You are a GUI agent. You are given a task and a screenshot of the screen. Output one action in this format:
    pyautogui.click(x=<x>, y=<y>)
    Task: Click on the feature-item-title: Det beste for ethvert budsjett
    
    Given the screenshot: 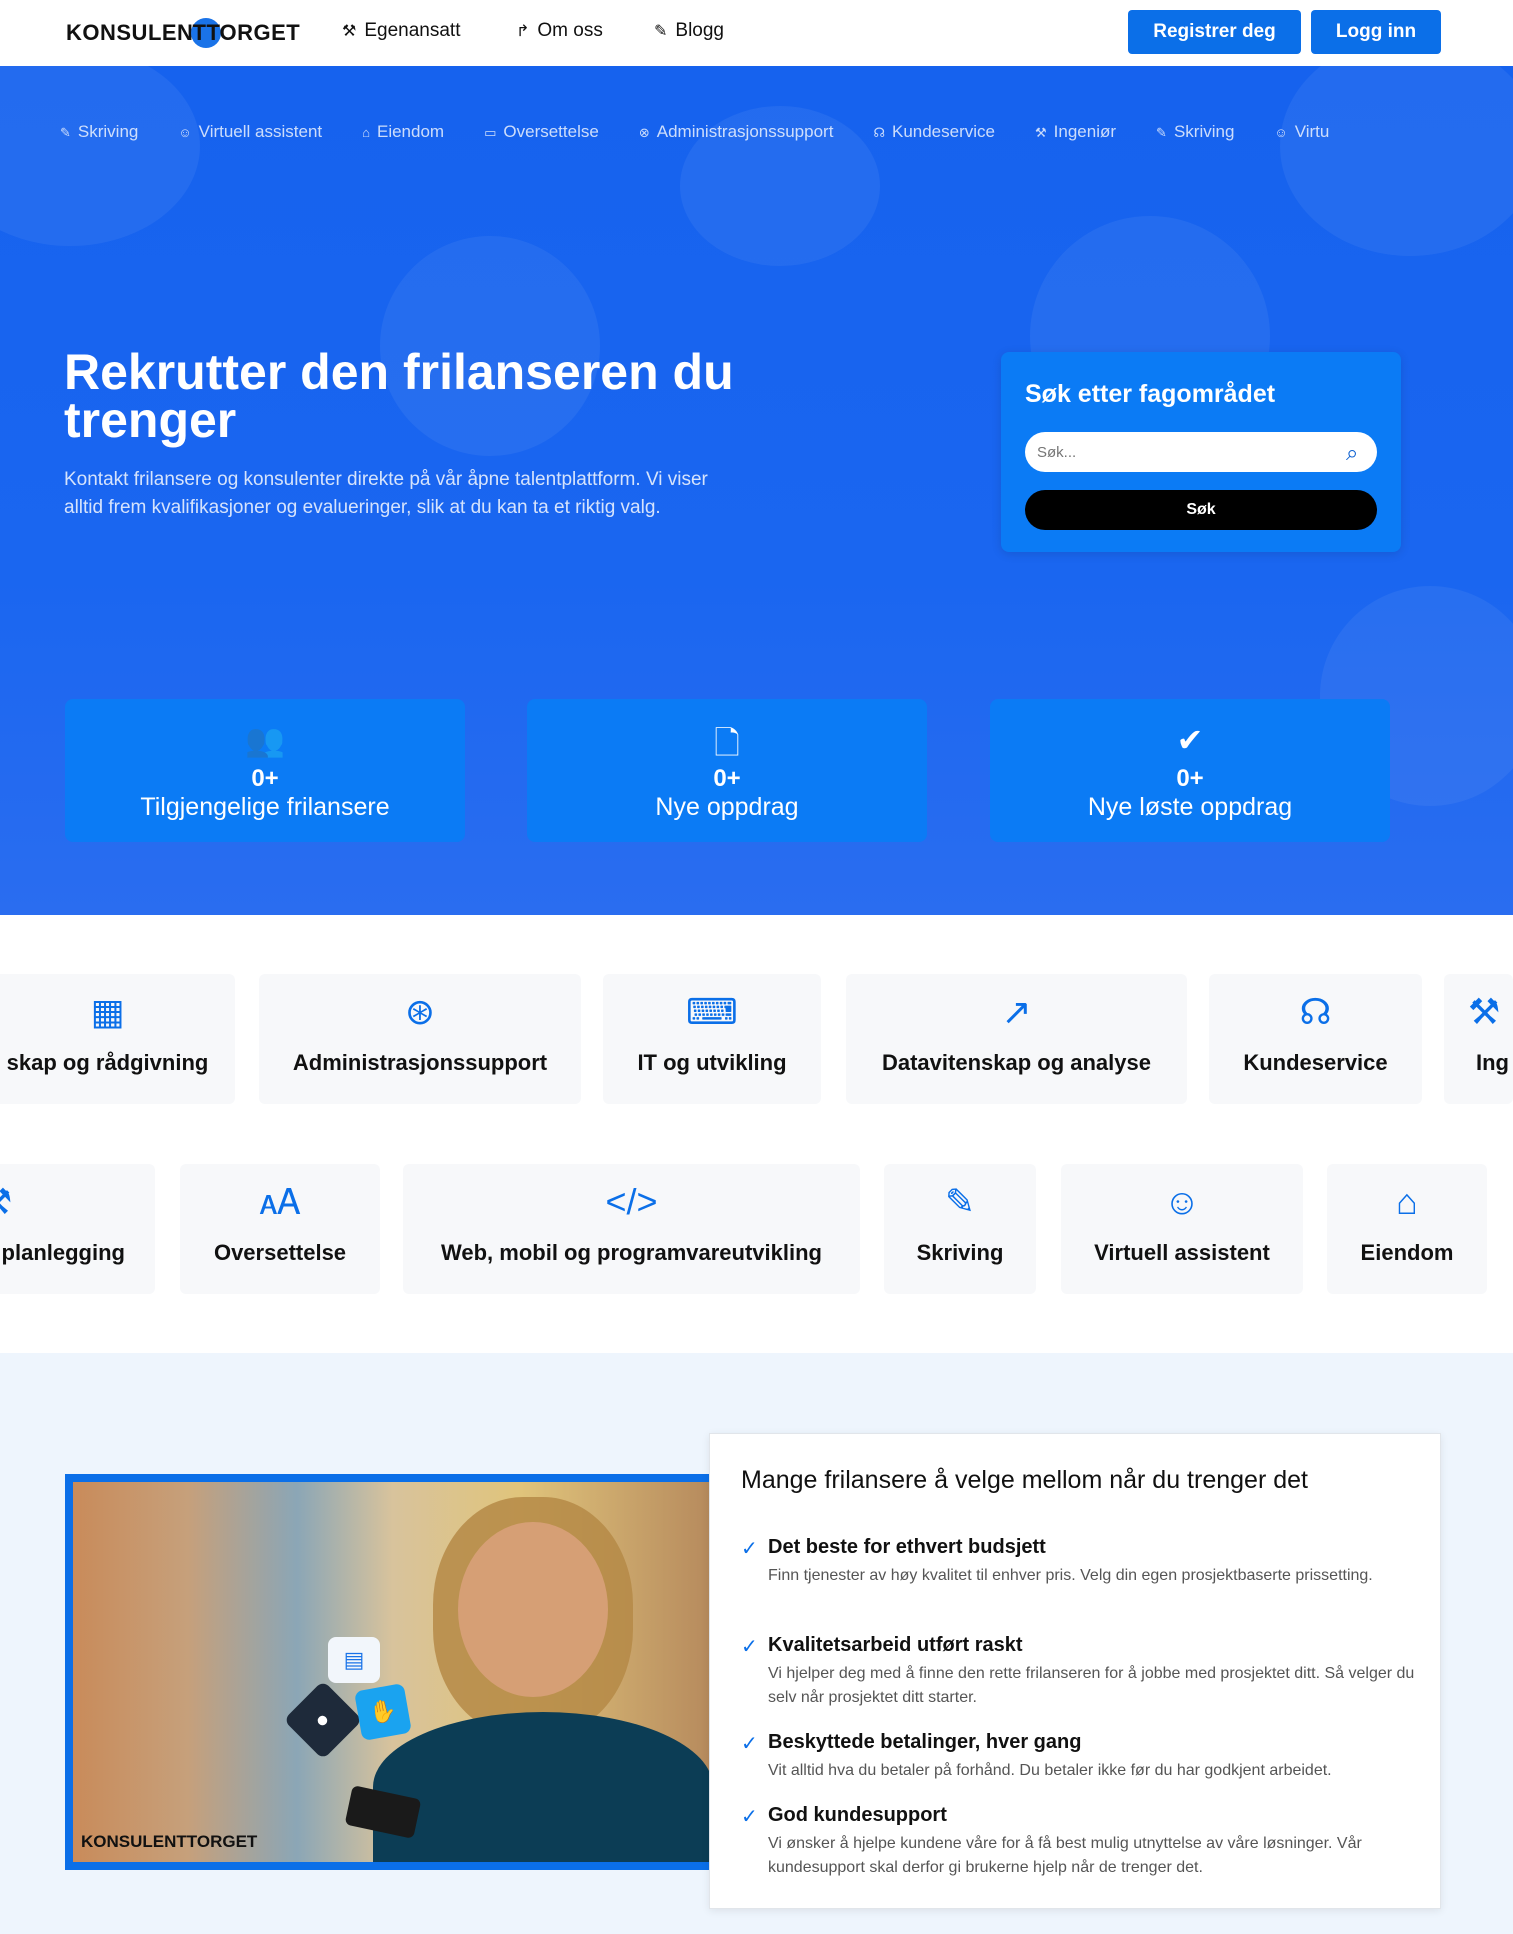 What is the action you would take?
    pyautogui.click(x=907, y=1547)
    